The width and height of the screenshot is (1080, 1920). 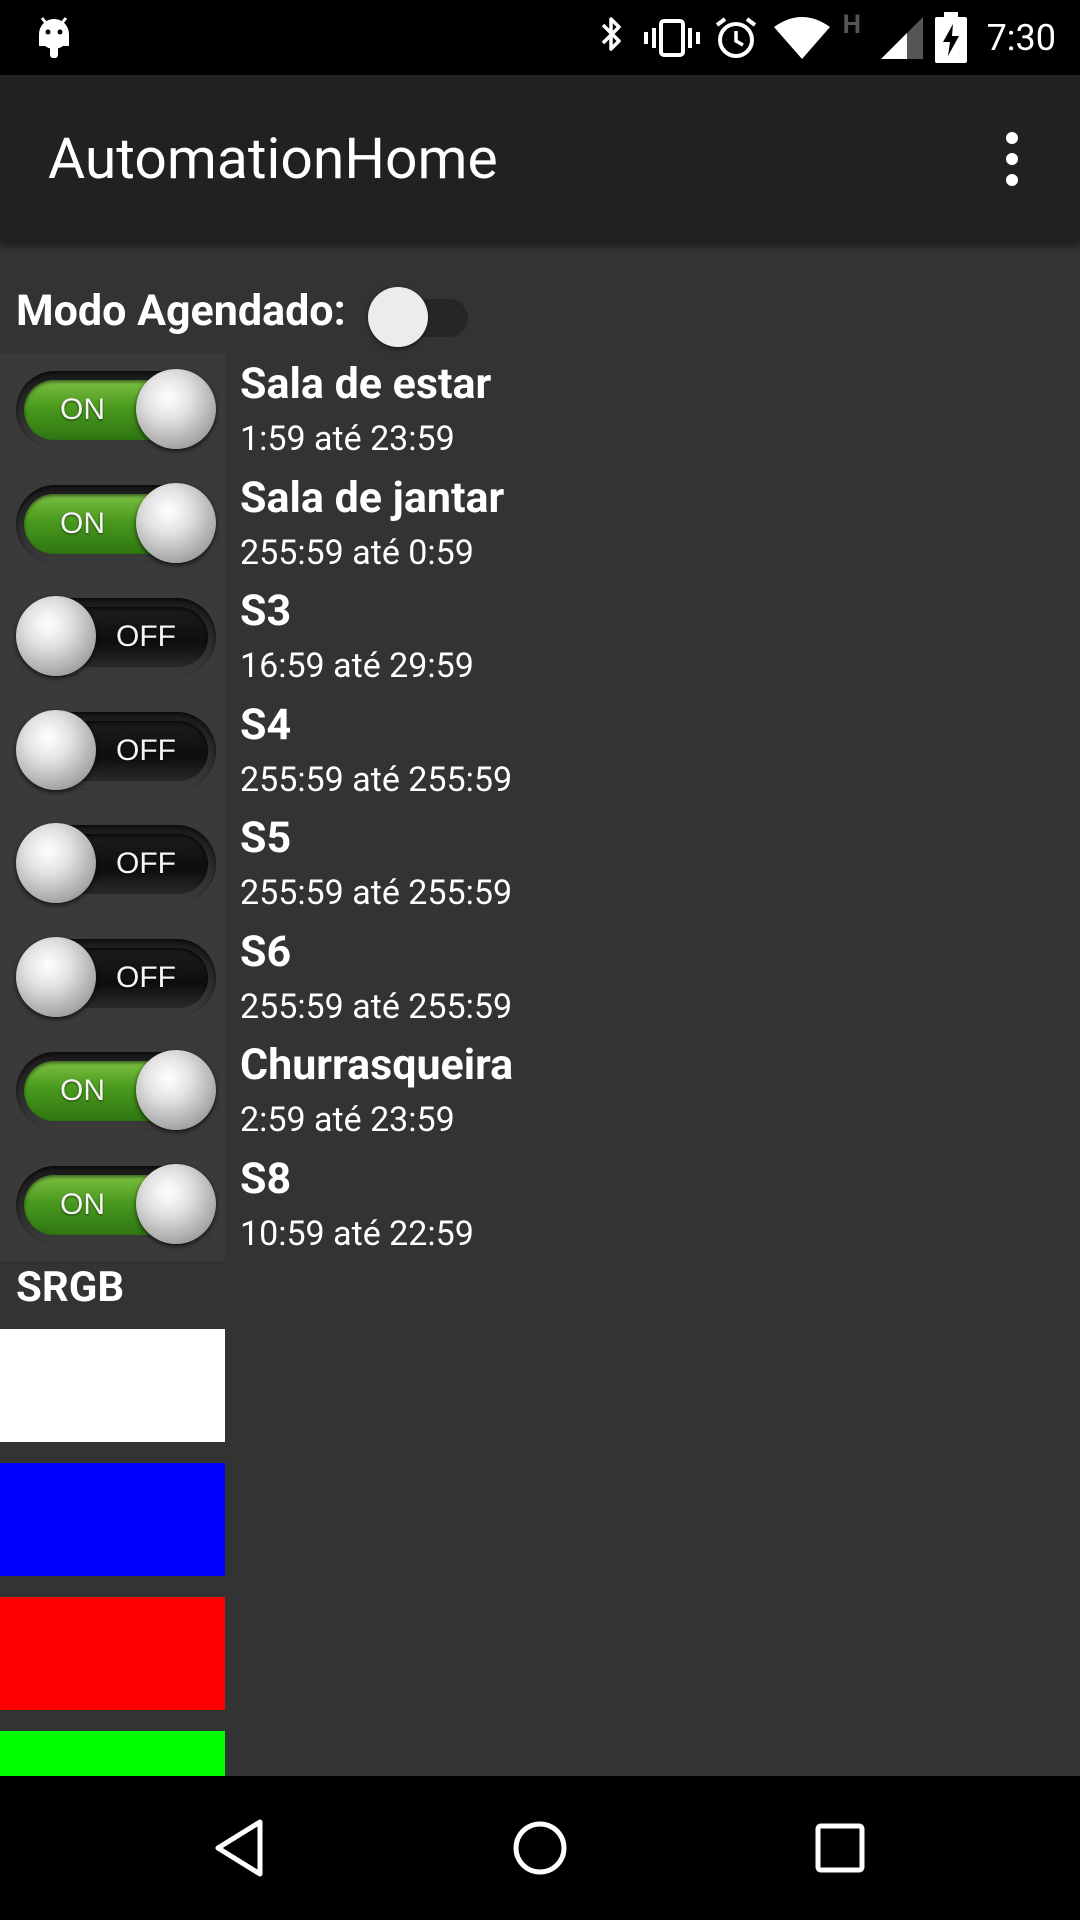 I want to click on app-title: AutomationHome, so click(x=273, y=158).